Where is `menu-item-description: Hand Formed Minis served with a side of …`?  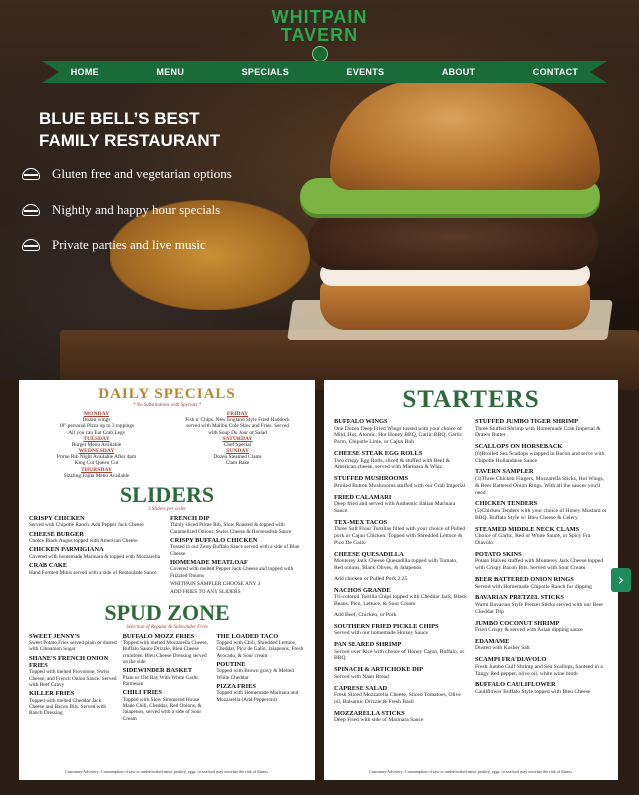
menu-item-description: Hand Formed Minis served with a side of … is located at coordinates (93, 572).